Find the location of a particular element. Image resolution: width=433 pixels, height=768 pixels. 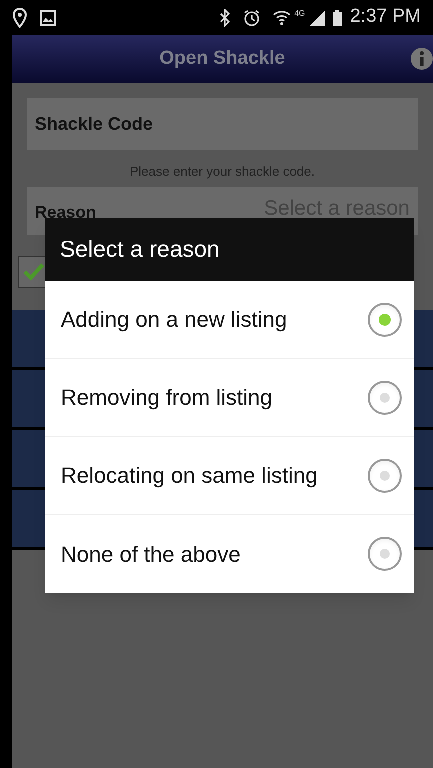

option-label: None of the above is located at coordinates (151, 554).